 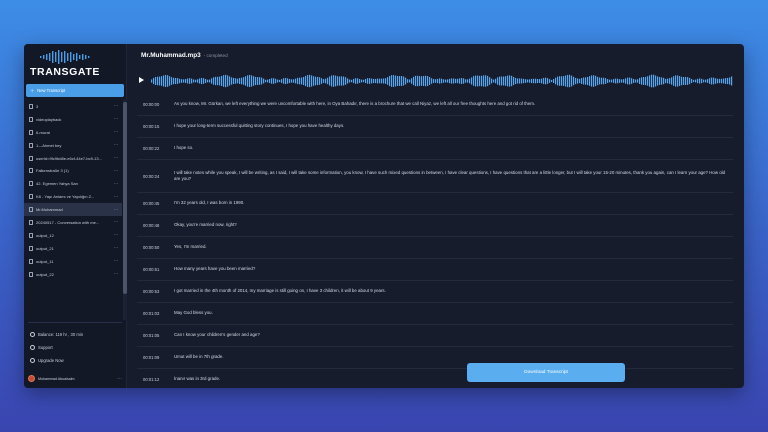 I want to click on segment-timestamp: 00:00:22, so click(x=158, y=148).